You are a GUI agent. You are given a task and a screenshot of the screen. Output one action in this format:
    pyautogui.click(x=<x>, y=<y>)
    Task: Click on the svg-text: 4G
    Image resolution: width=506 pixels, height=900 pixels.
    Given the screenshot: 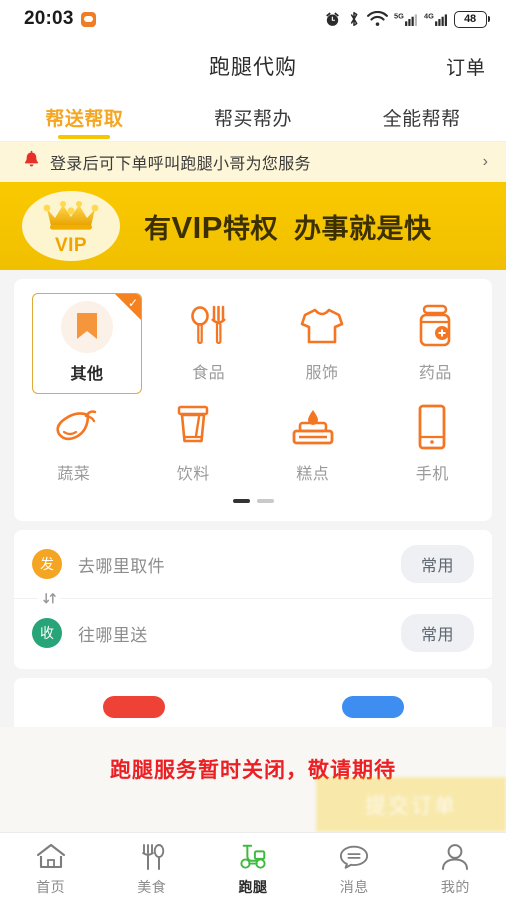 What is the action you would take?
    pyautogui.click(x=429, y=15)
    